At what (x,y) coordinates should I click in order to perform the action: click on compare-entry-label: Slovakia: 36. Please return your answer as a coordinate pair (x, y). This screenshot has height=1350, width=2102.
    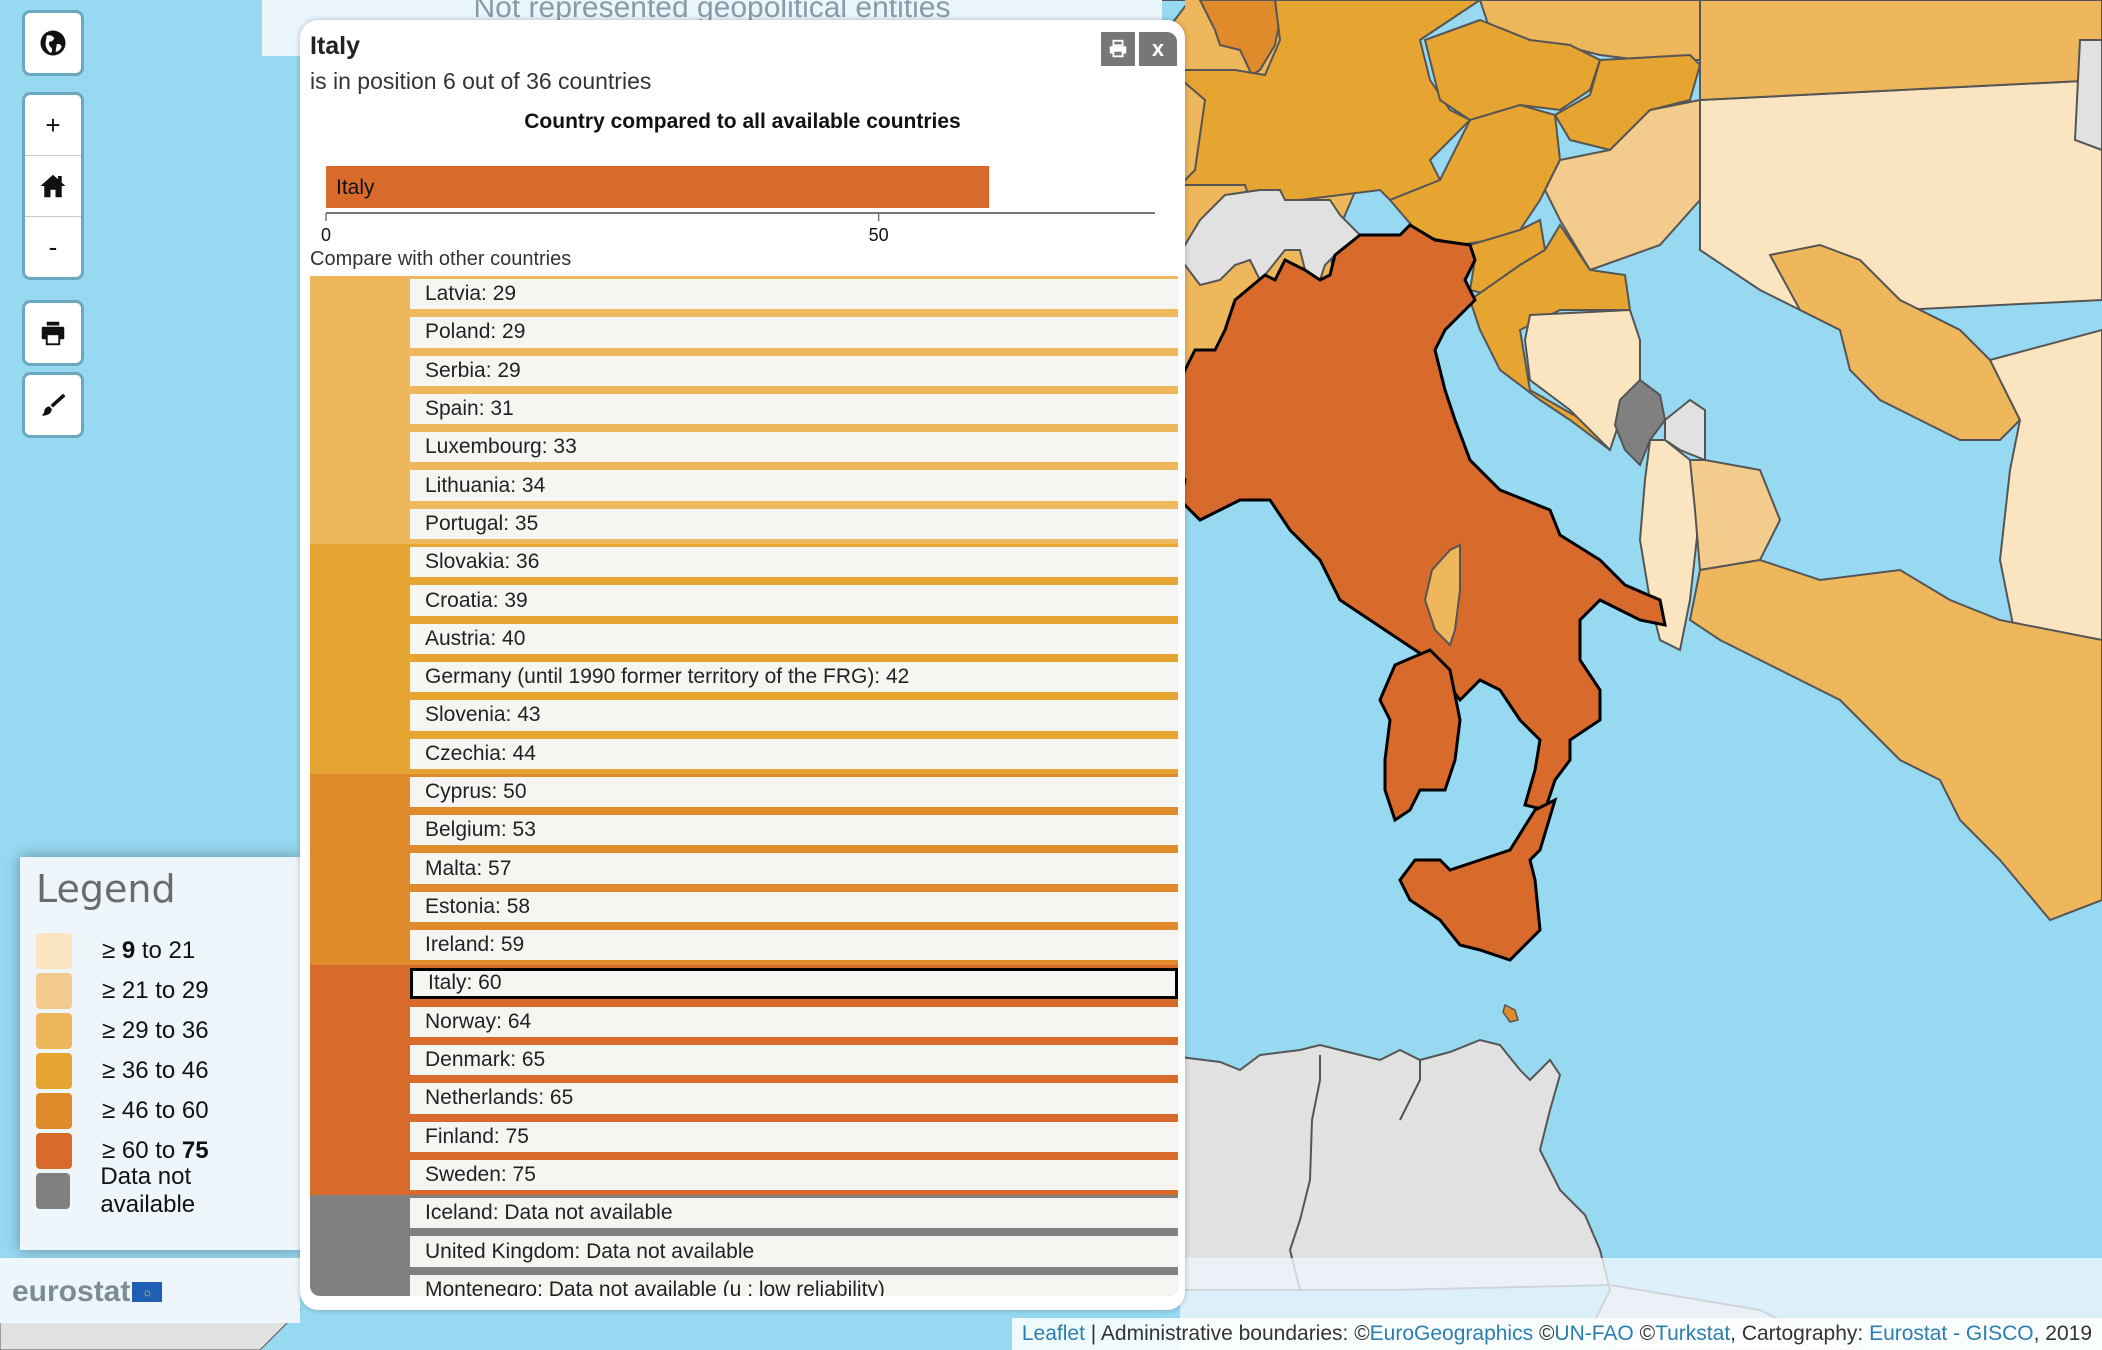
    Looking at the image, I should click on (794, 562).